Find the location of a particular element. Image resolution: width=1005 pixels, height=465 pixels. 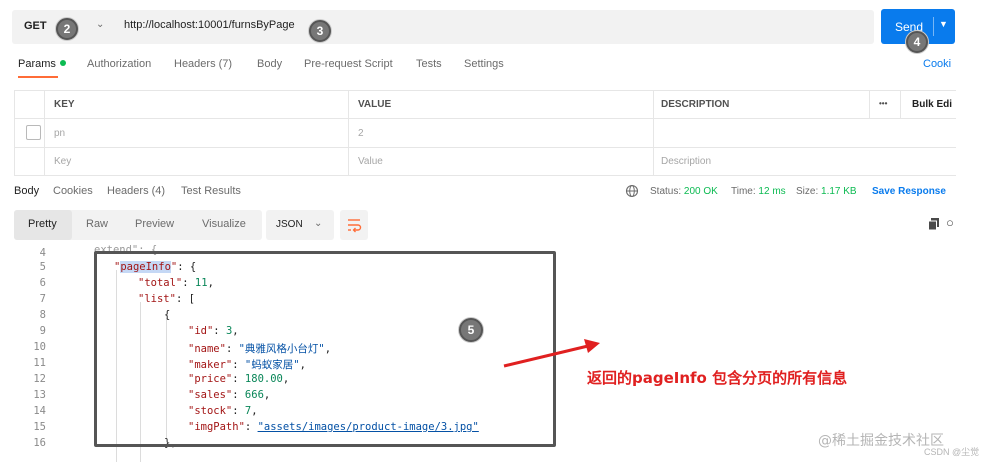

method-select: GET is located at coordinates (35, 26).